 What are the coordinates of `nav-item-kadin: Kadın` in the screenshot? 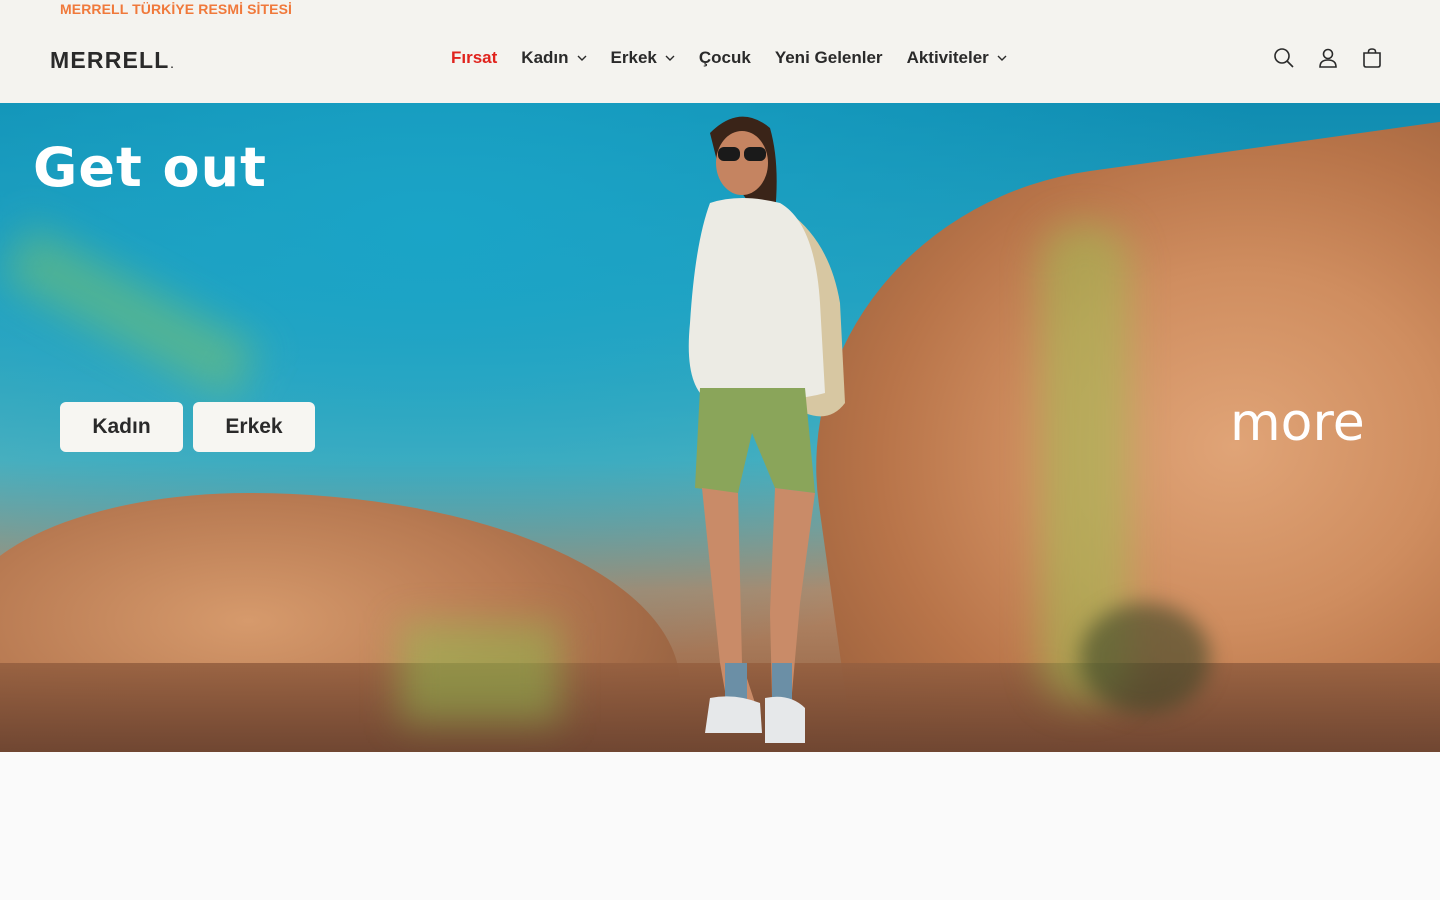 It's located at (554, 58).